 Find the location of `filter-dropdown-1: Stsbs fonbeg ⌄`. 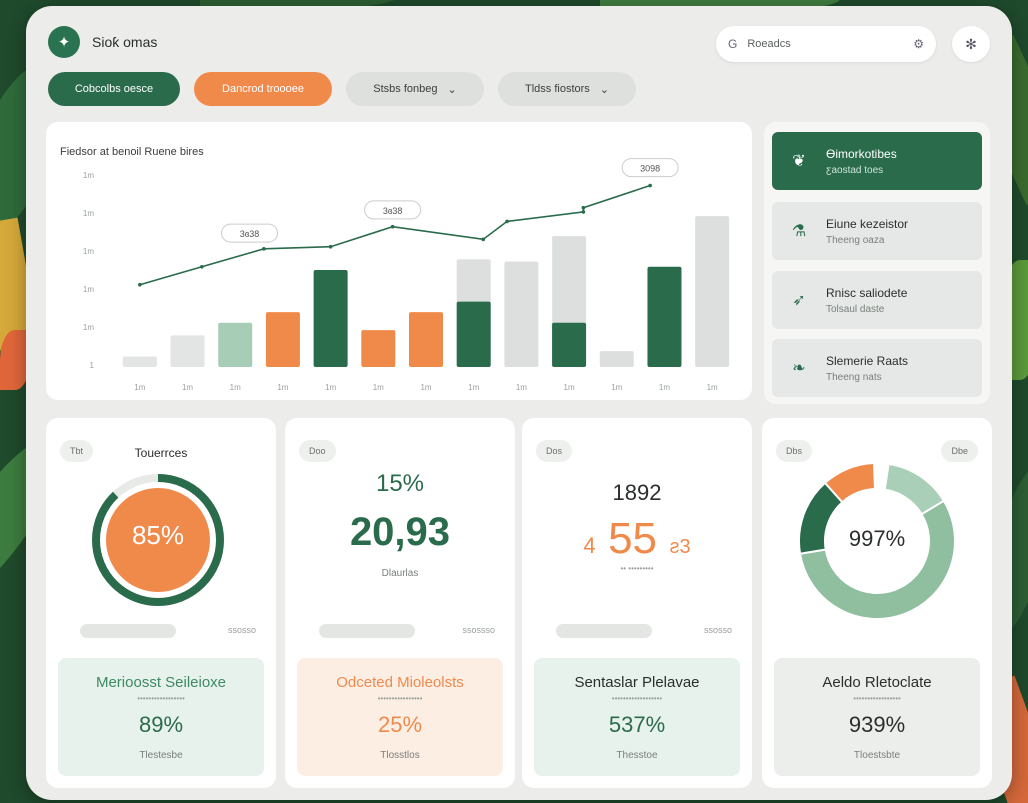

filter-dropdown-1: Stsbs fonbeg ⌄ is located at coordinates (415, 89).